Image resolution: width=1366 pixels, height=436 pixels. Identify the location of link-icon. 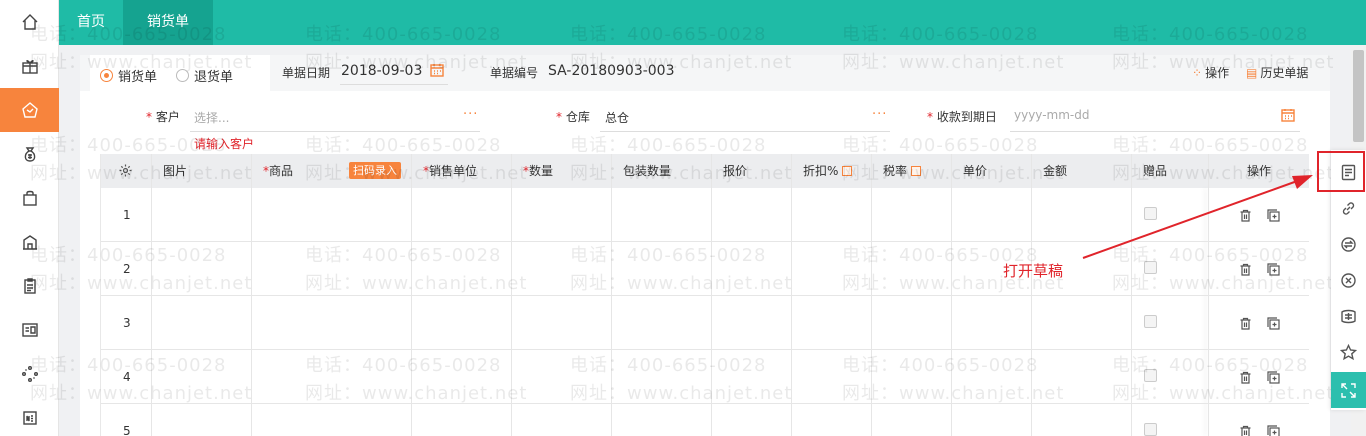
(1348, 208).